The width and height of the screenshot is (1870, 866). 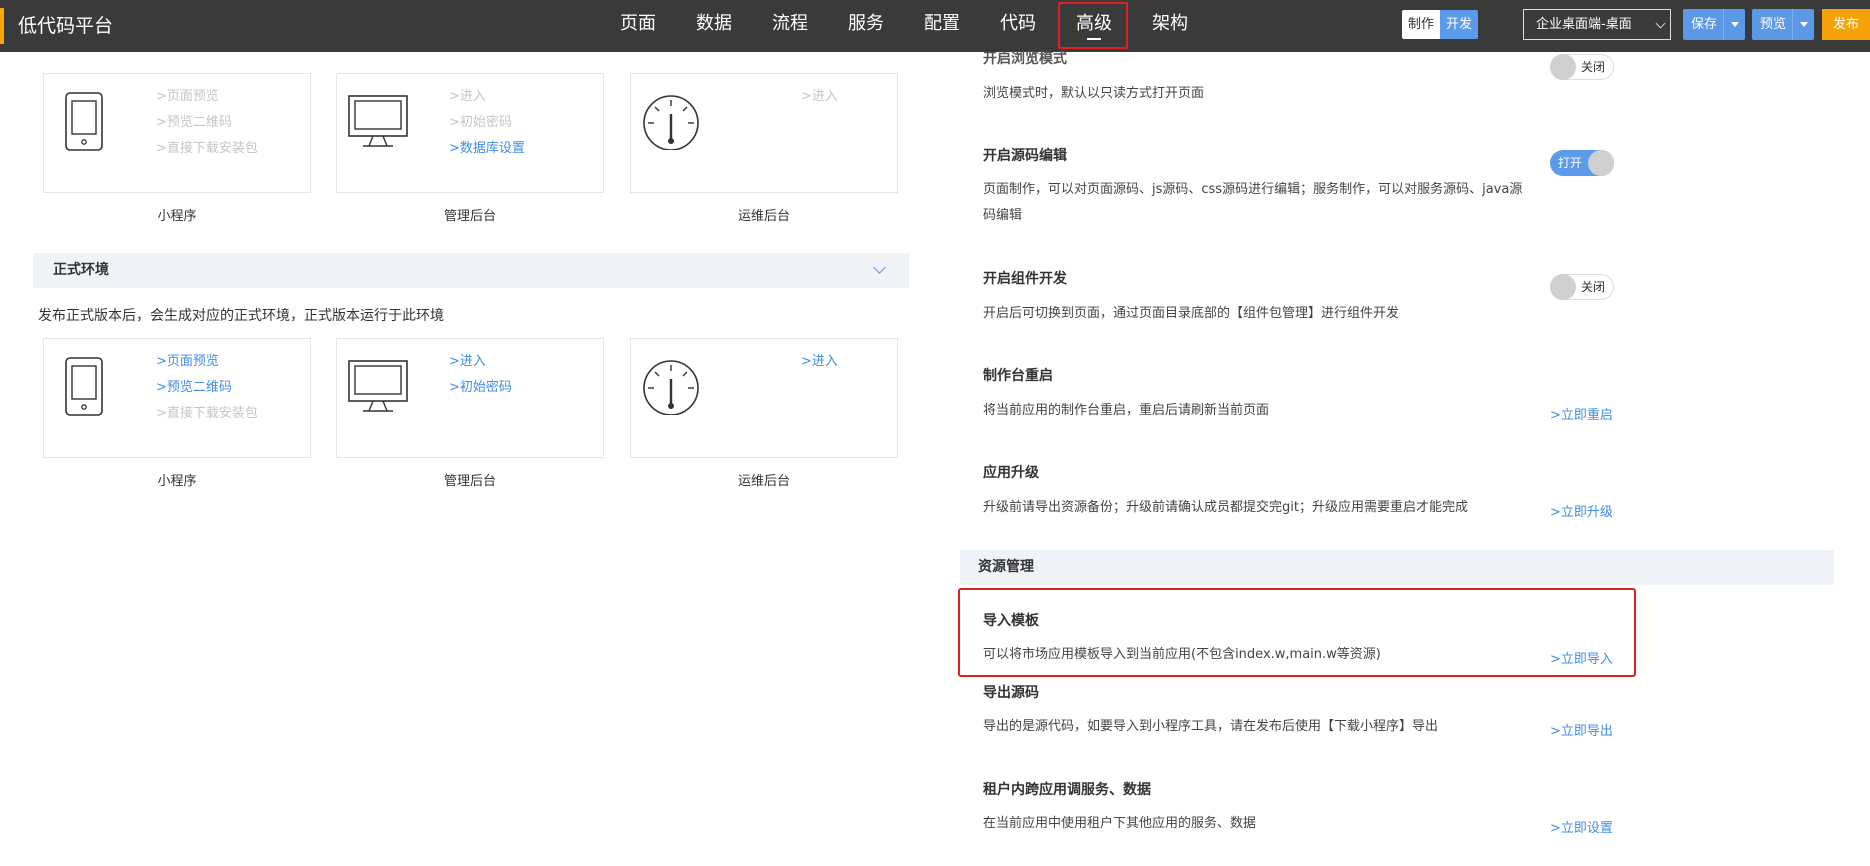 I want to click on browse-mode-toggle: 关闭, so click(x=1582, y=67).